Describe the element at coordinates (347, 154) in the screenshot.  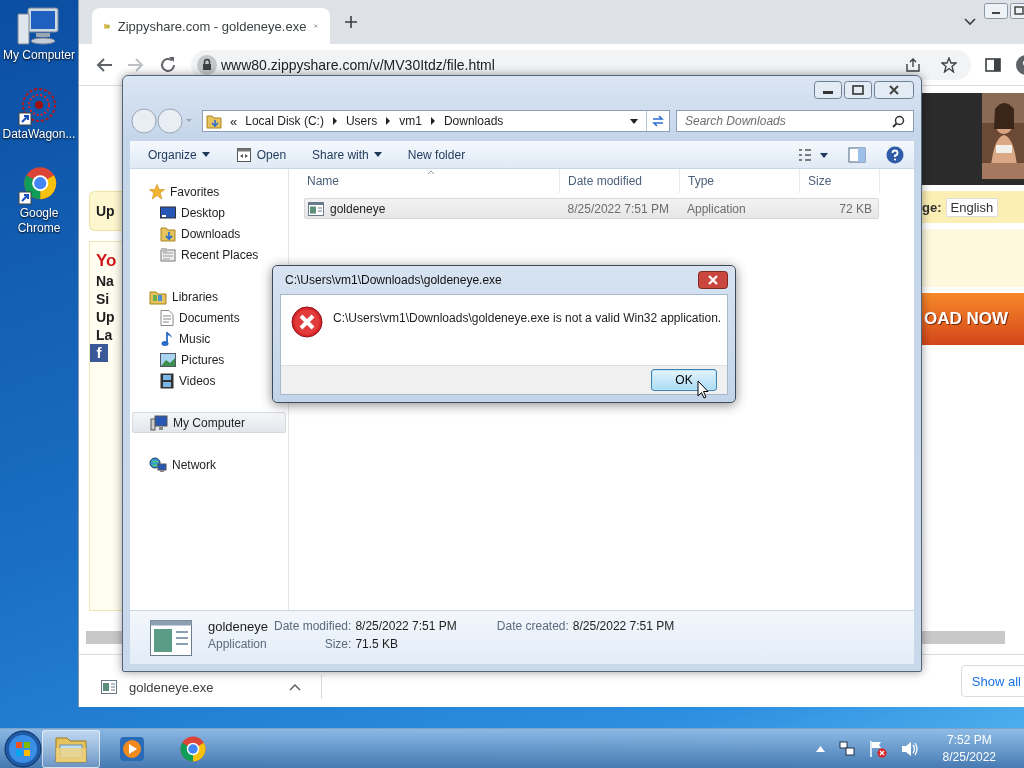
I see `toolbar-button: Share with` at that location.